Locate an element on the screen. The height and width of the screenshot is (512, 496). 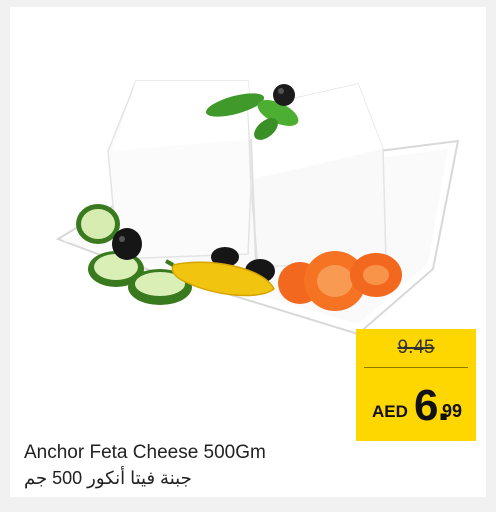
old-price-row: 9.45 is located at coordinates (416, 349).